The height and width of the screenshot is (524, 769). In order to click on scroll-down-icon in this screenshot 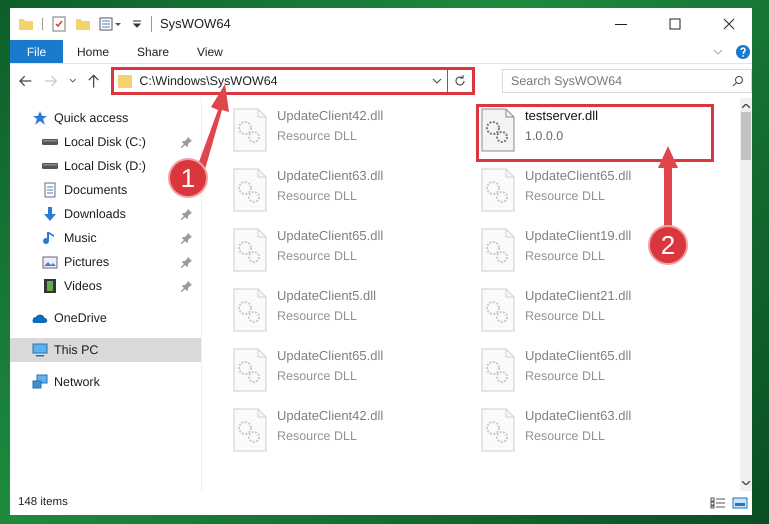, I will do `click(746, 483)`.